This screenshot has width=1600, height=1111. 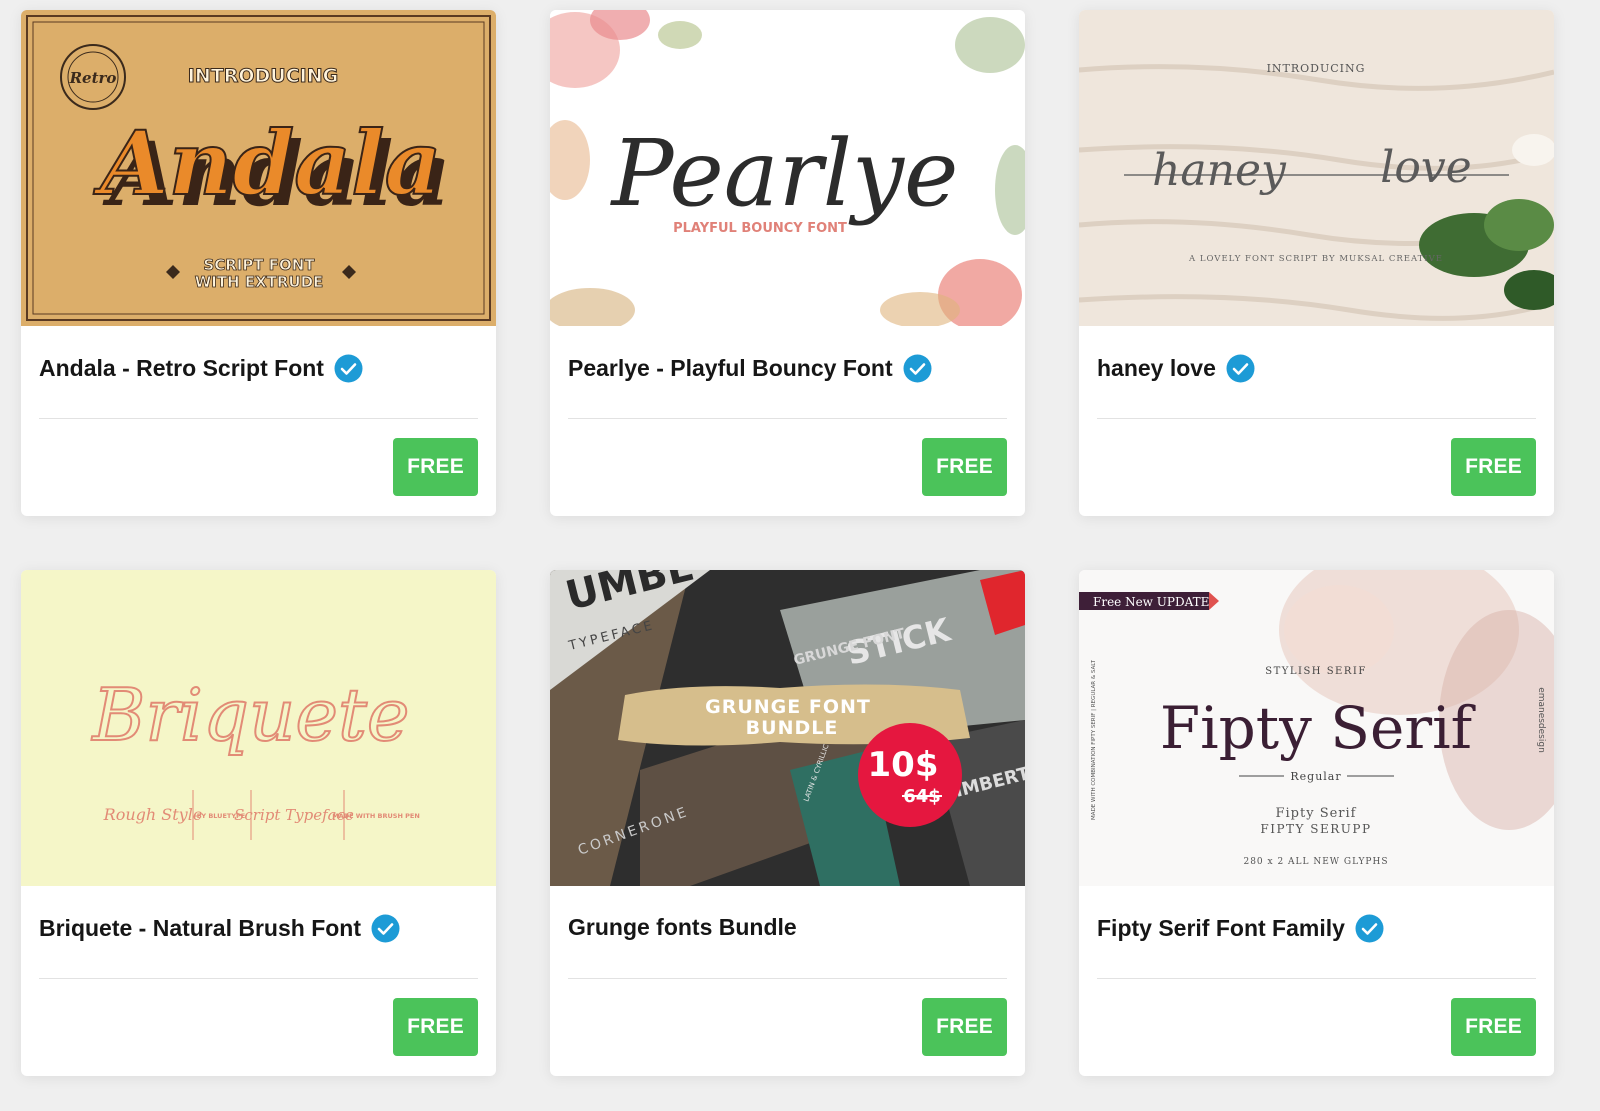 What do you see at coordinates (760, 228) in the screenshot?
I see `art-sub-text: PLAYFUL BOUNCY FONT` at bounding box center [760, 228].